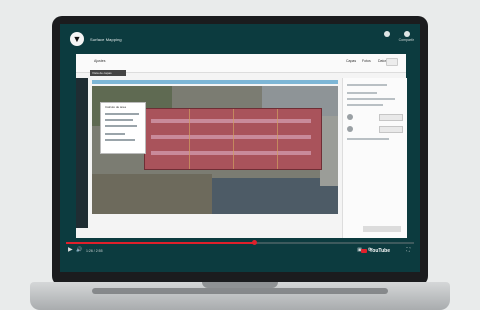 This screenshot has height=310, width=480. Describe the element at coordinates (351, 61) in the screenshot. I see `tab-capas: Capas` at that location.